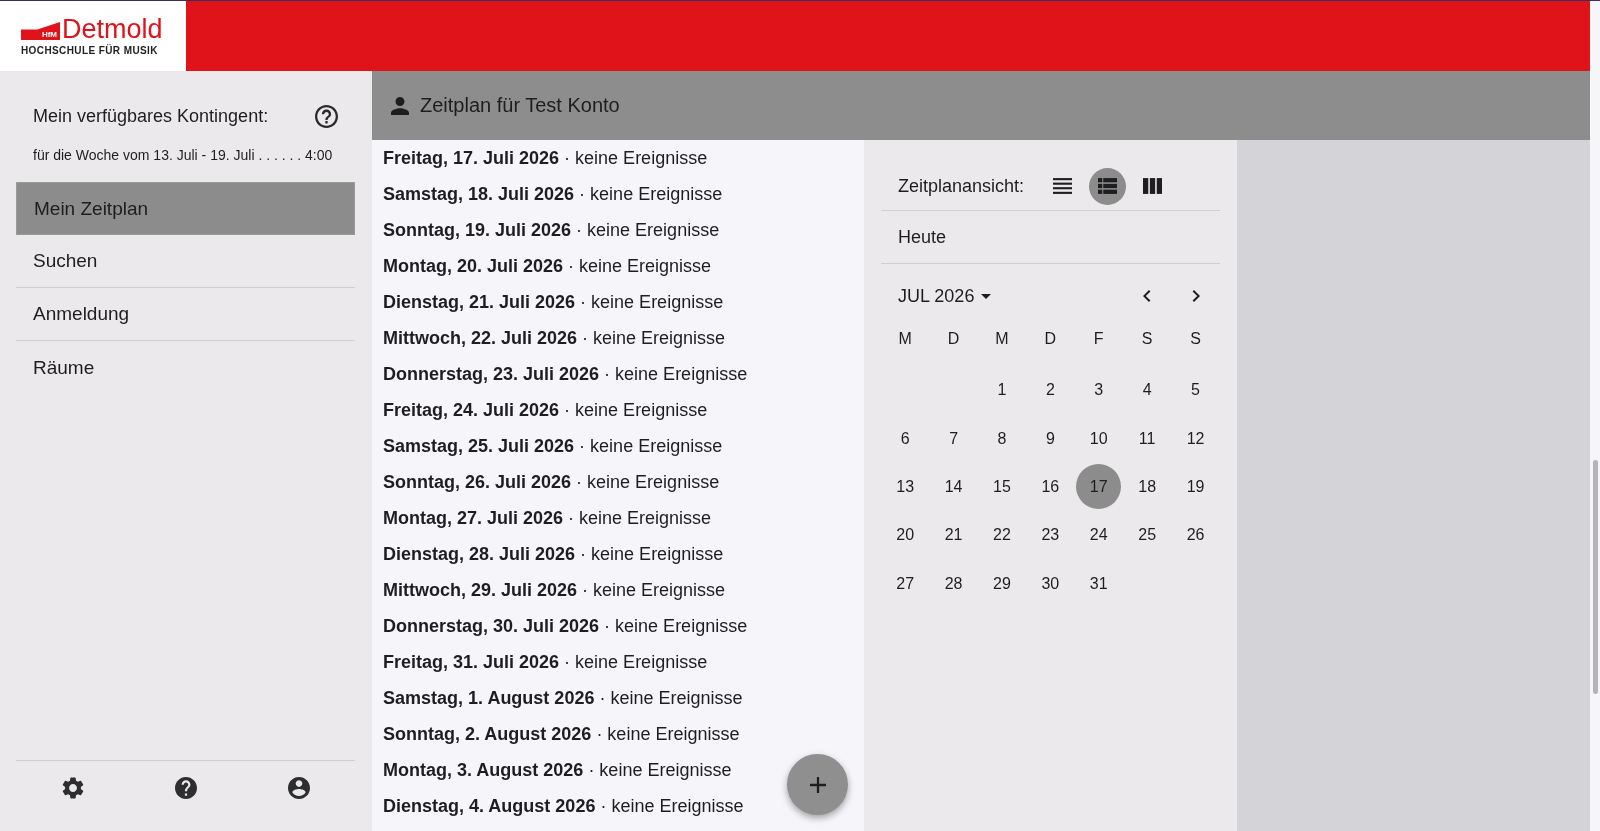  Describe the element at coordinates (1595, 577) in the screenshot. I see `scrollbar-thumb` at that location.